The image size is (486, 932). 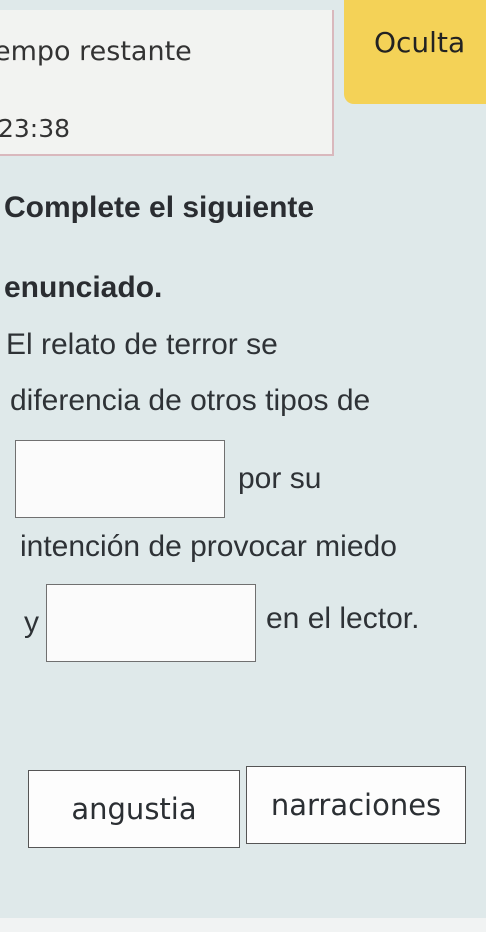 What do you see at coordinates (356, 805) in the screenshot?
I see `option-narraciones: narraciones` at bounding box center [356, 805].